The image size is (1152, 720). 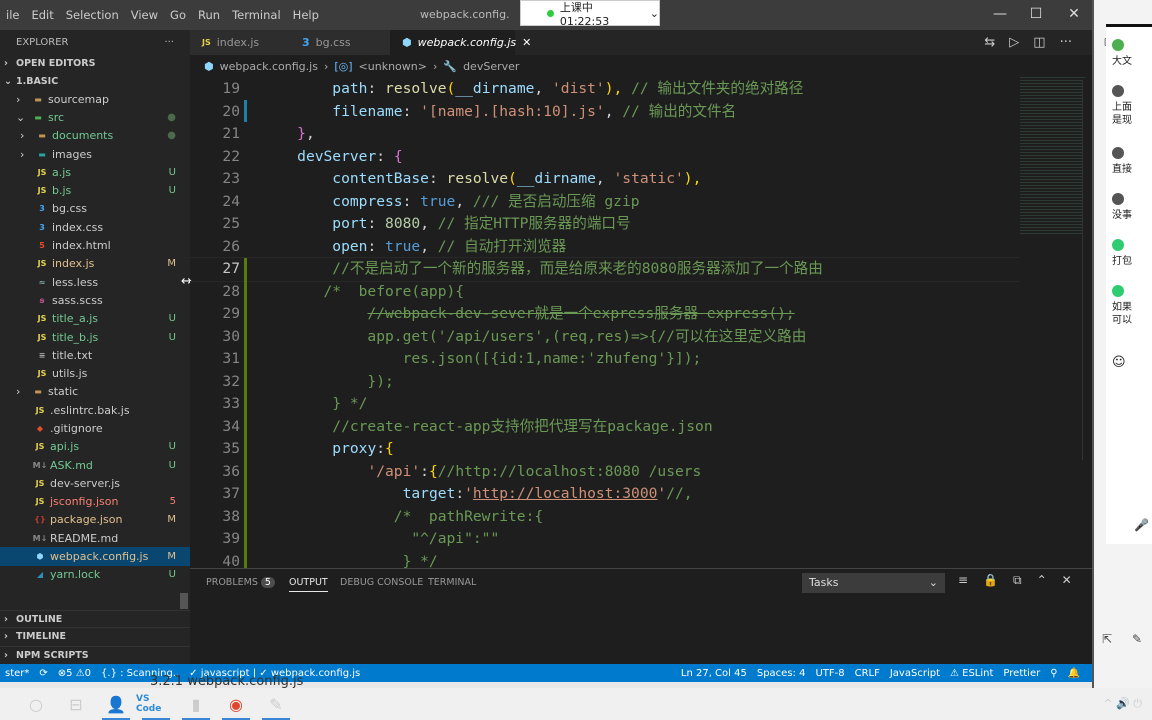 I want to click on file-tree-item: JS utils.js, so click(x=95, y=373).